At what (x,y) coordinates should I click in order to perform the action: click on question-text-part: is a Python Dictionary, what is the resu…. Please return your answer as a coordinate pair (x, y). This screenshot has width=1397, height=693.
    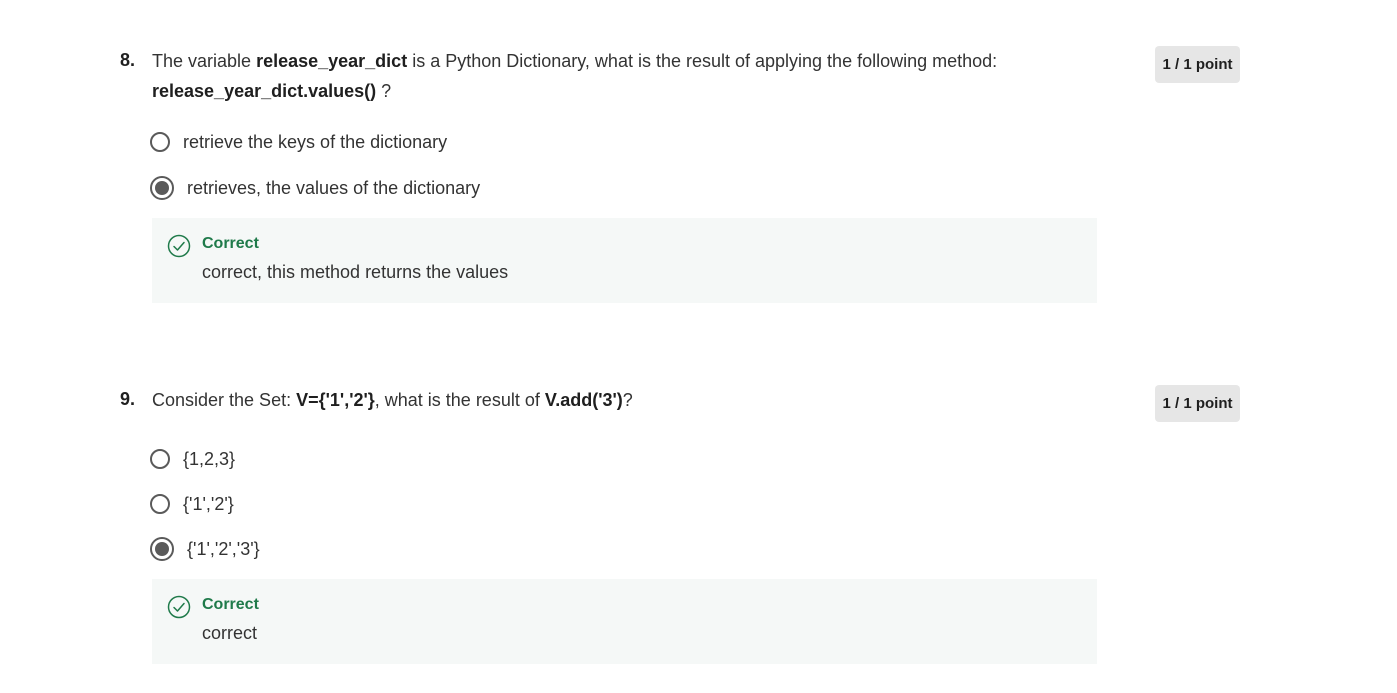
    Looking at the image, I should click on (702, 61).